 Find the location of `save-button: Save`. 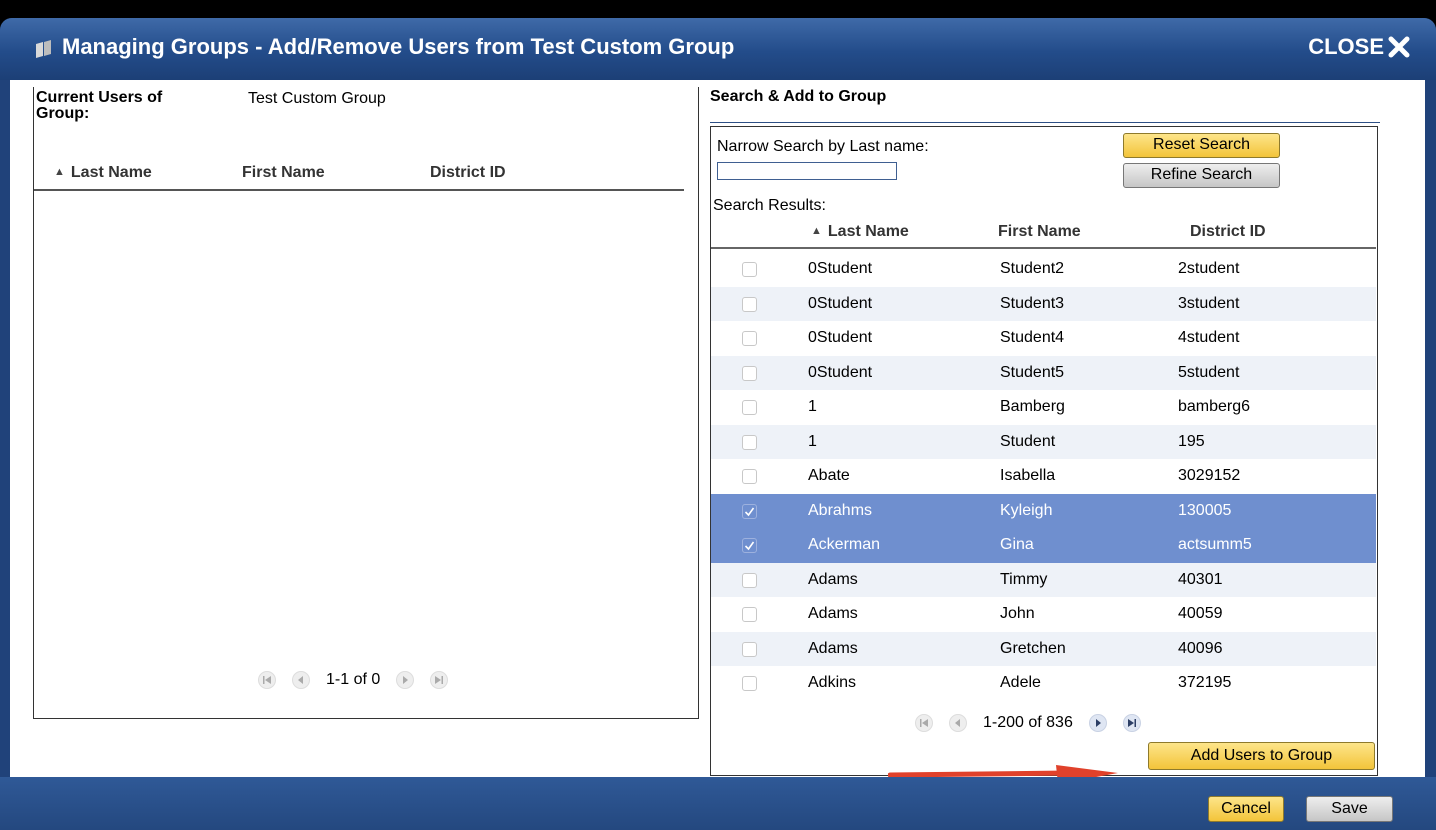

save-button: Save is located at coordinates (1349, 809).